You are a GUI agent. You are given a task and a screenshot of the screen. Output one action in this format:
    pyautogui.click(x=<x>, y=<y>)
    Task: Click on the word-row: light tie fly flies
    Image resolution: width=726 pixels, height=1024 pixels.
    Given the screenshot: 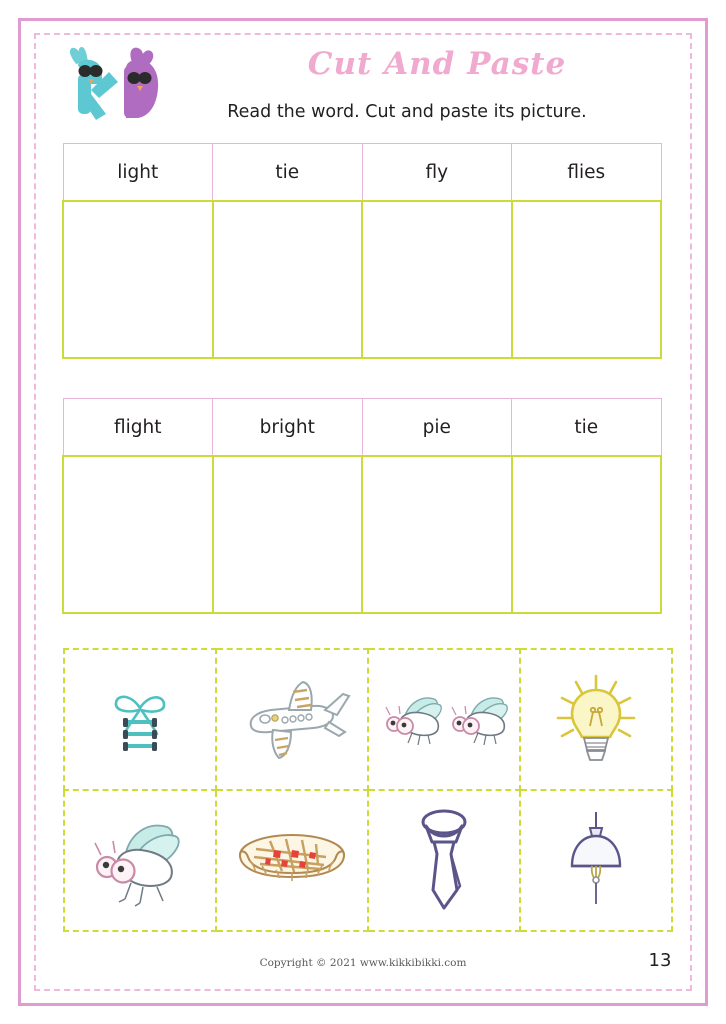 What is the action you would take?
    pyautogui.click(x=362, y=172)
    